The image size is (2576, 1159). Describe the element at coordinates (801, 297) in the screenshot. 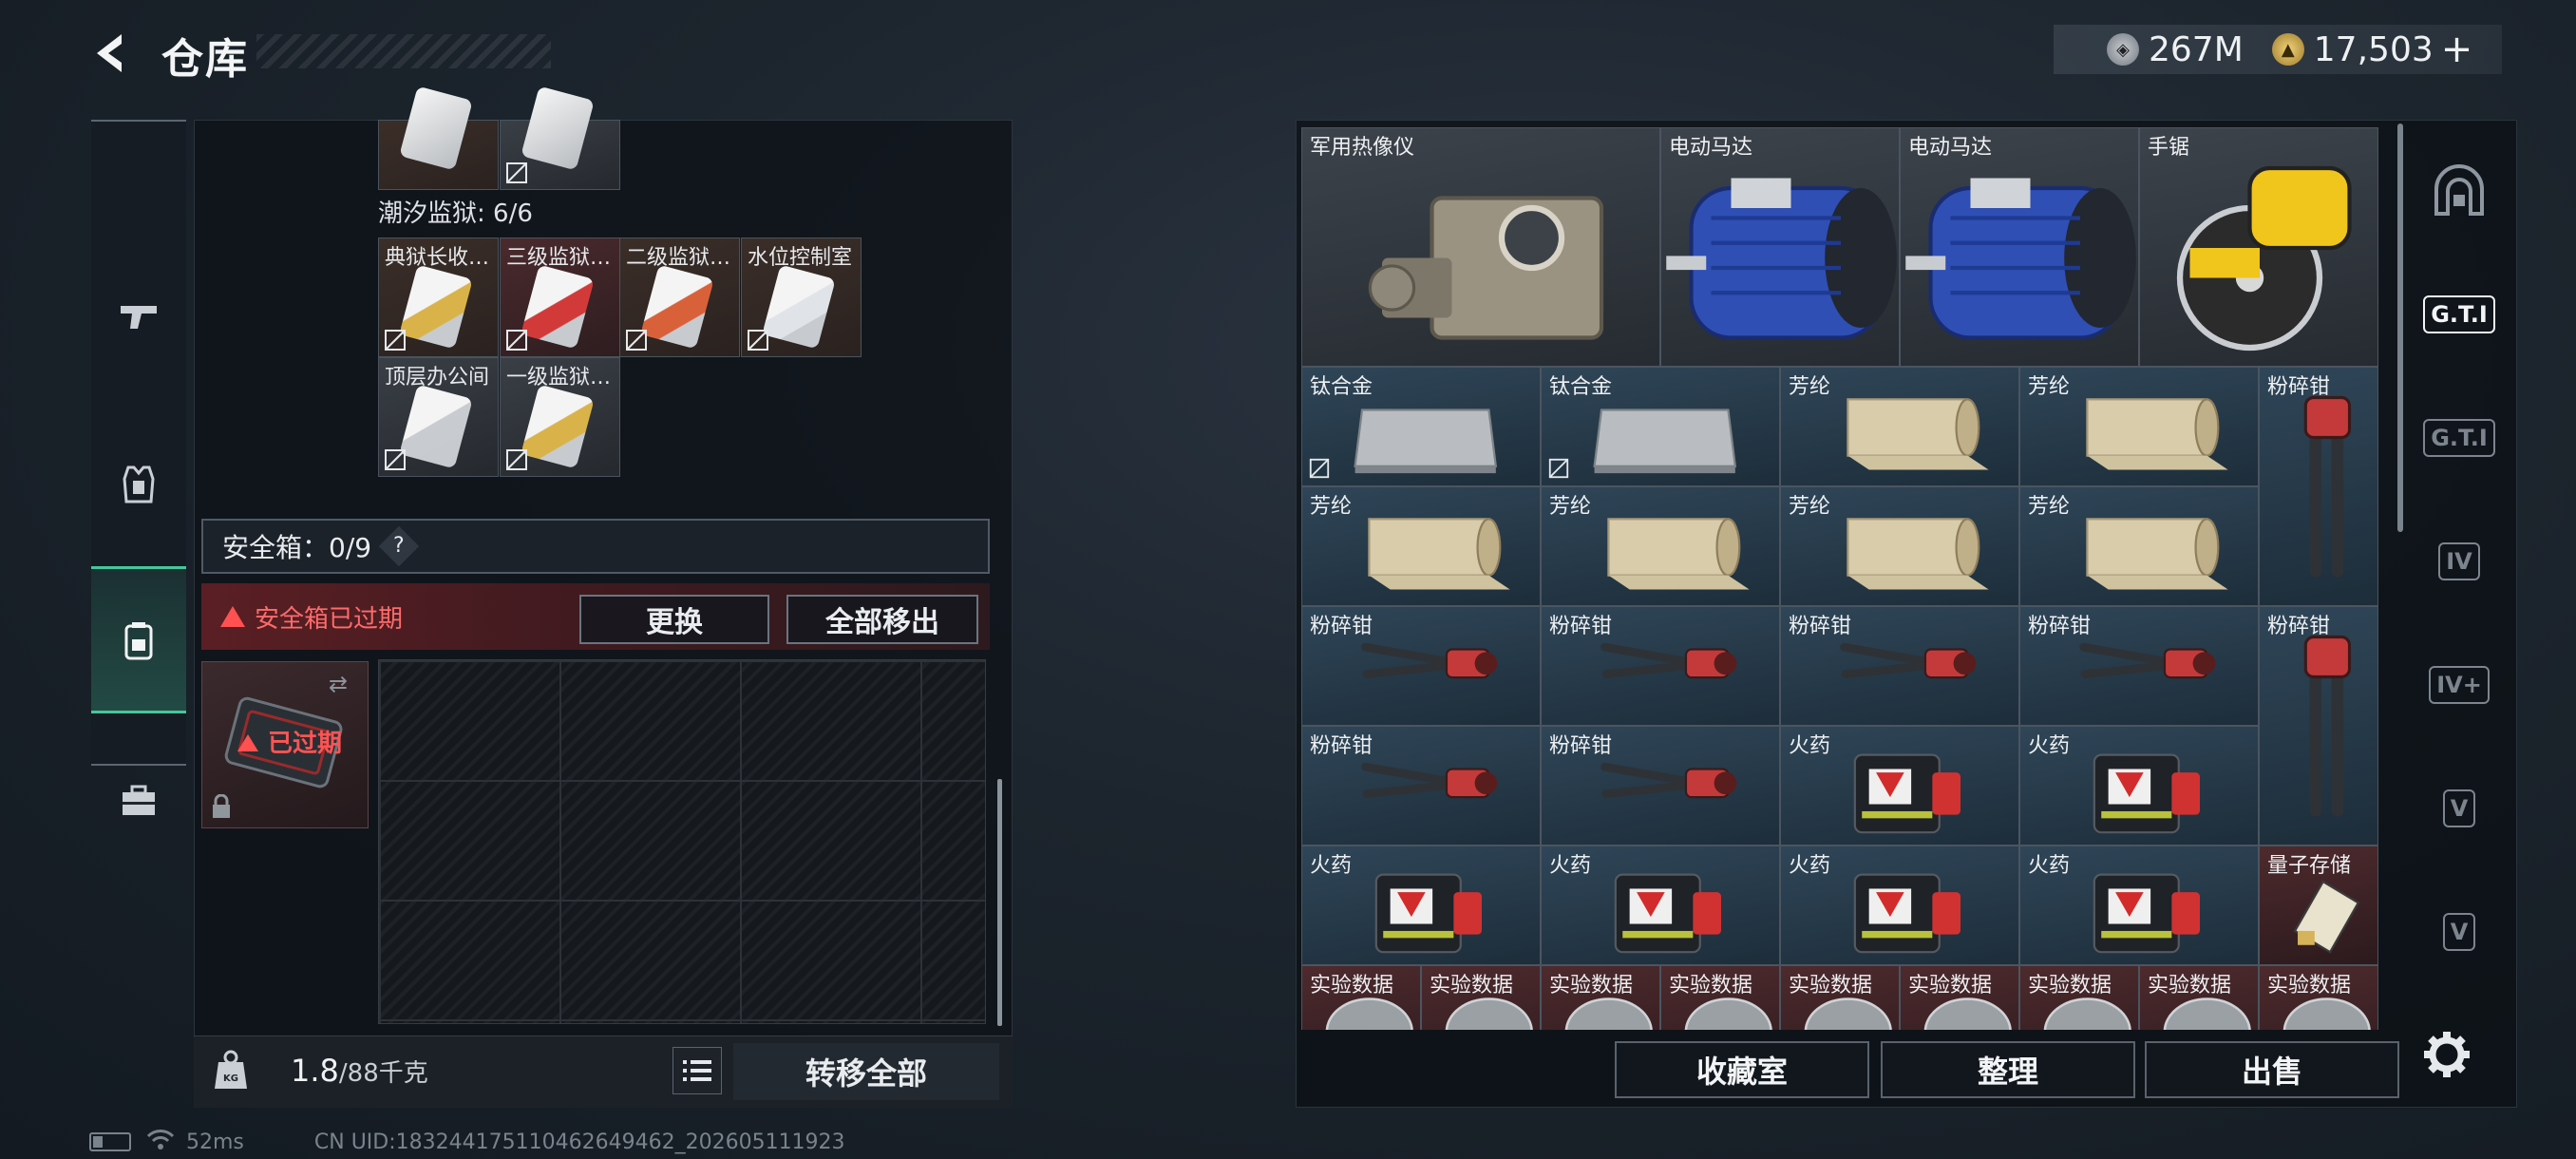

I see `access-card-slot: 水位控制室` at that location.